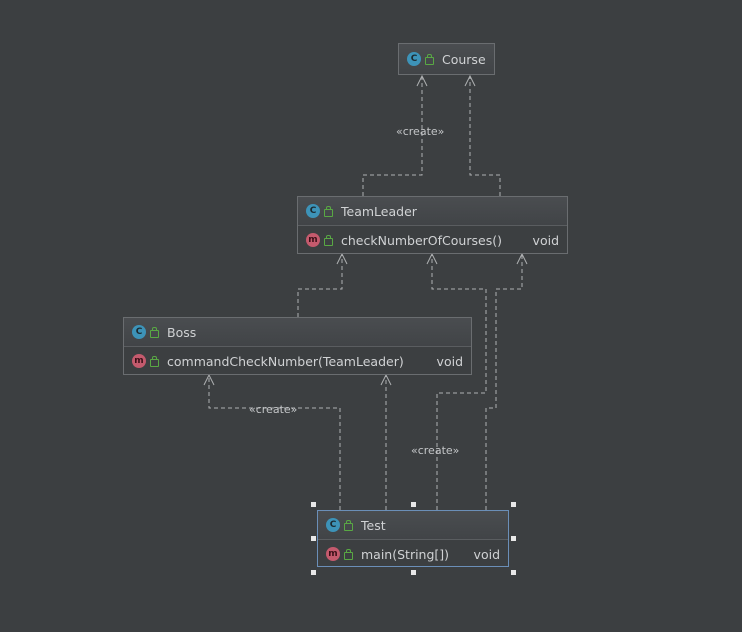  I want to click on class-name: Test, so click(373, 525).